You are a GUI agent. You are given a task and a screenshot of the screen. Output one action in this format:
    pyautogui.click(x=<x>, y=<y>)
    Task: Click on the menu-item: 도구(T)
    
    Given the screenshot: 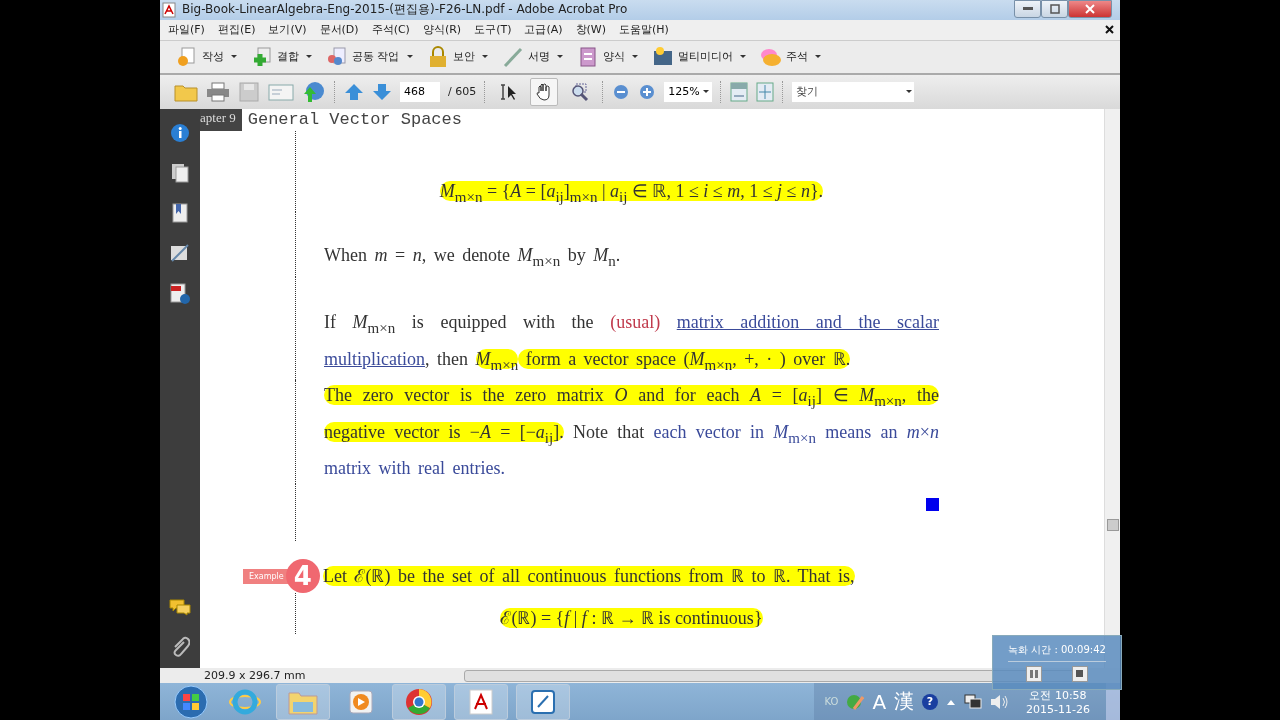 What is the action you would take?
    pyautogui.click(x=493, y=30)
    